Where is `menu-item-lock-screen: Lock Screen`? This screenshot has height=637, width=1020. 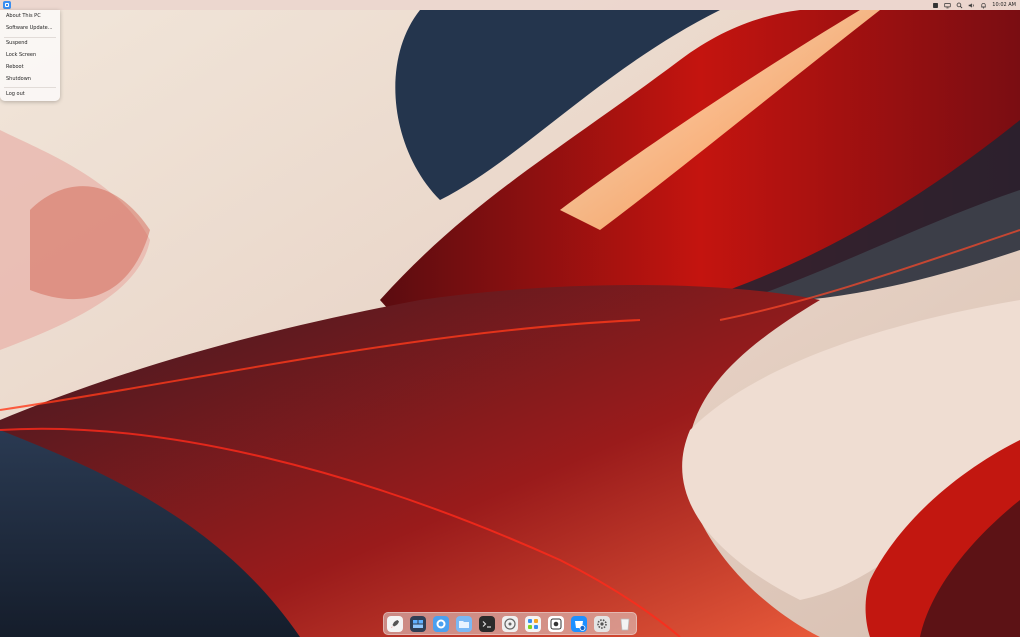 menu-item-lock-screen: Lock Screen is located at coordinates (21, 55).